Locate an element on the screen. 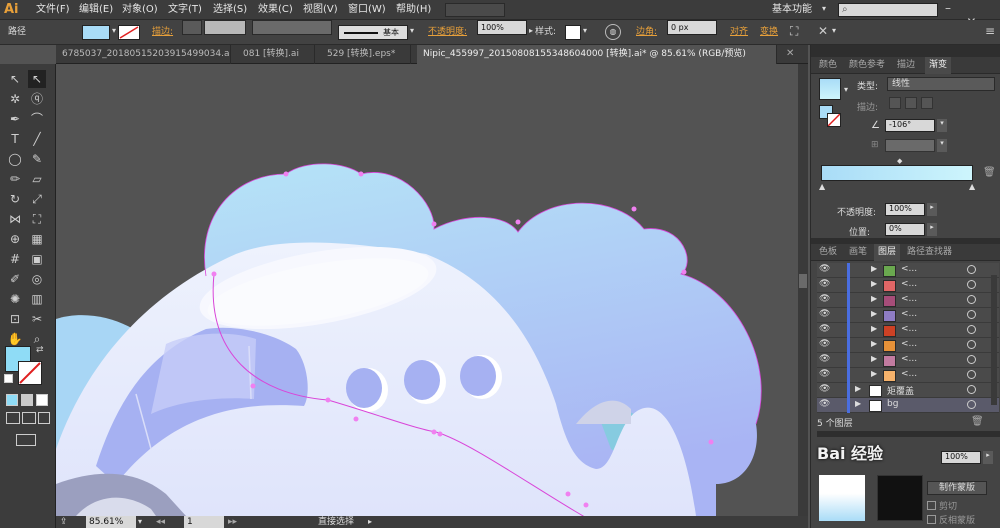 The width and height of the screenshot is (1000, 528). magic-wand-icon: ✲ is located at coordinates (15, 99).